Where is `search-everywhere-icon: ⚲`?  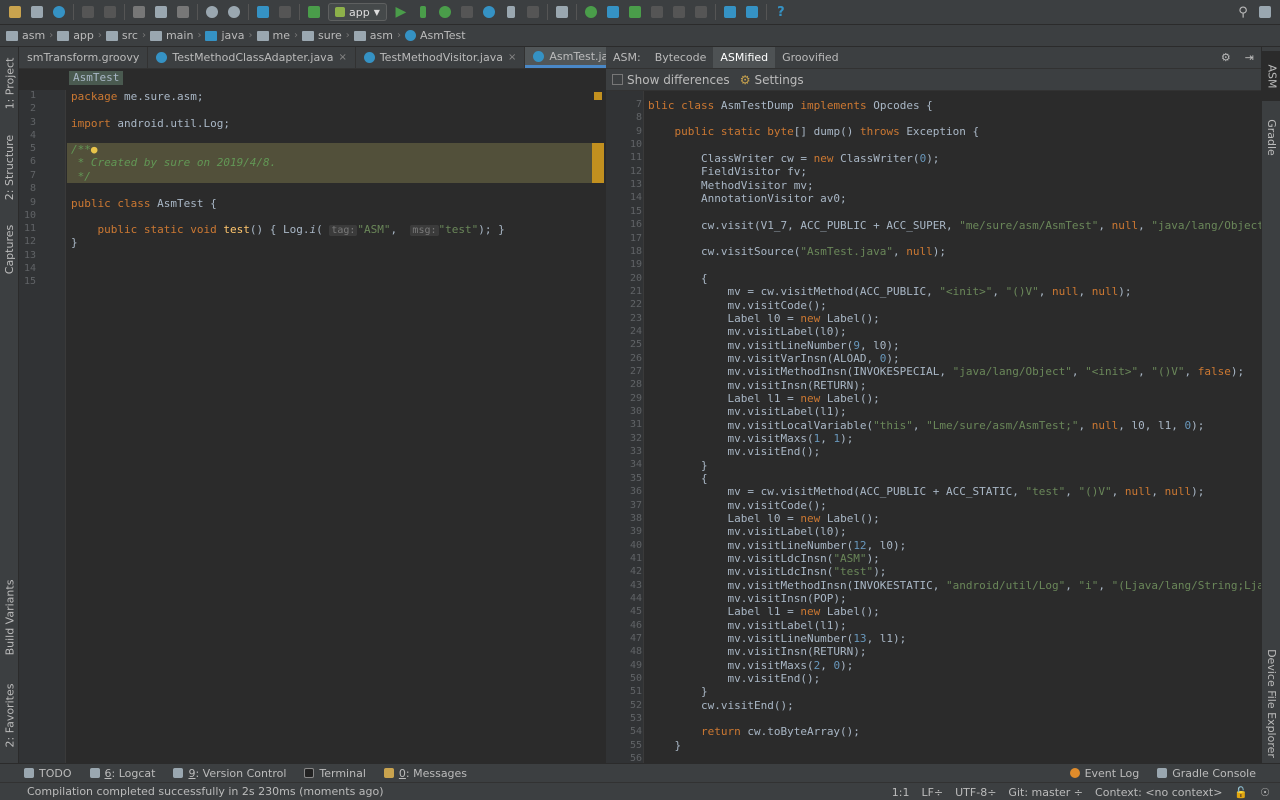
search-everywhere-icon: ⚲ is located at coordinates (1243, 12).